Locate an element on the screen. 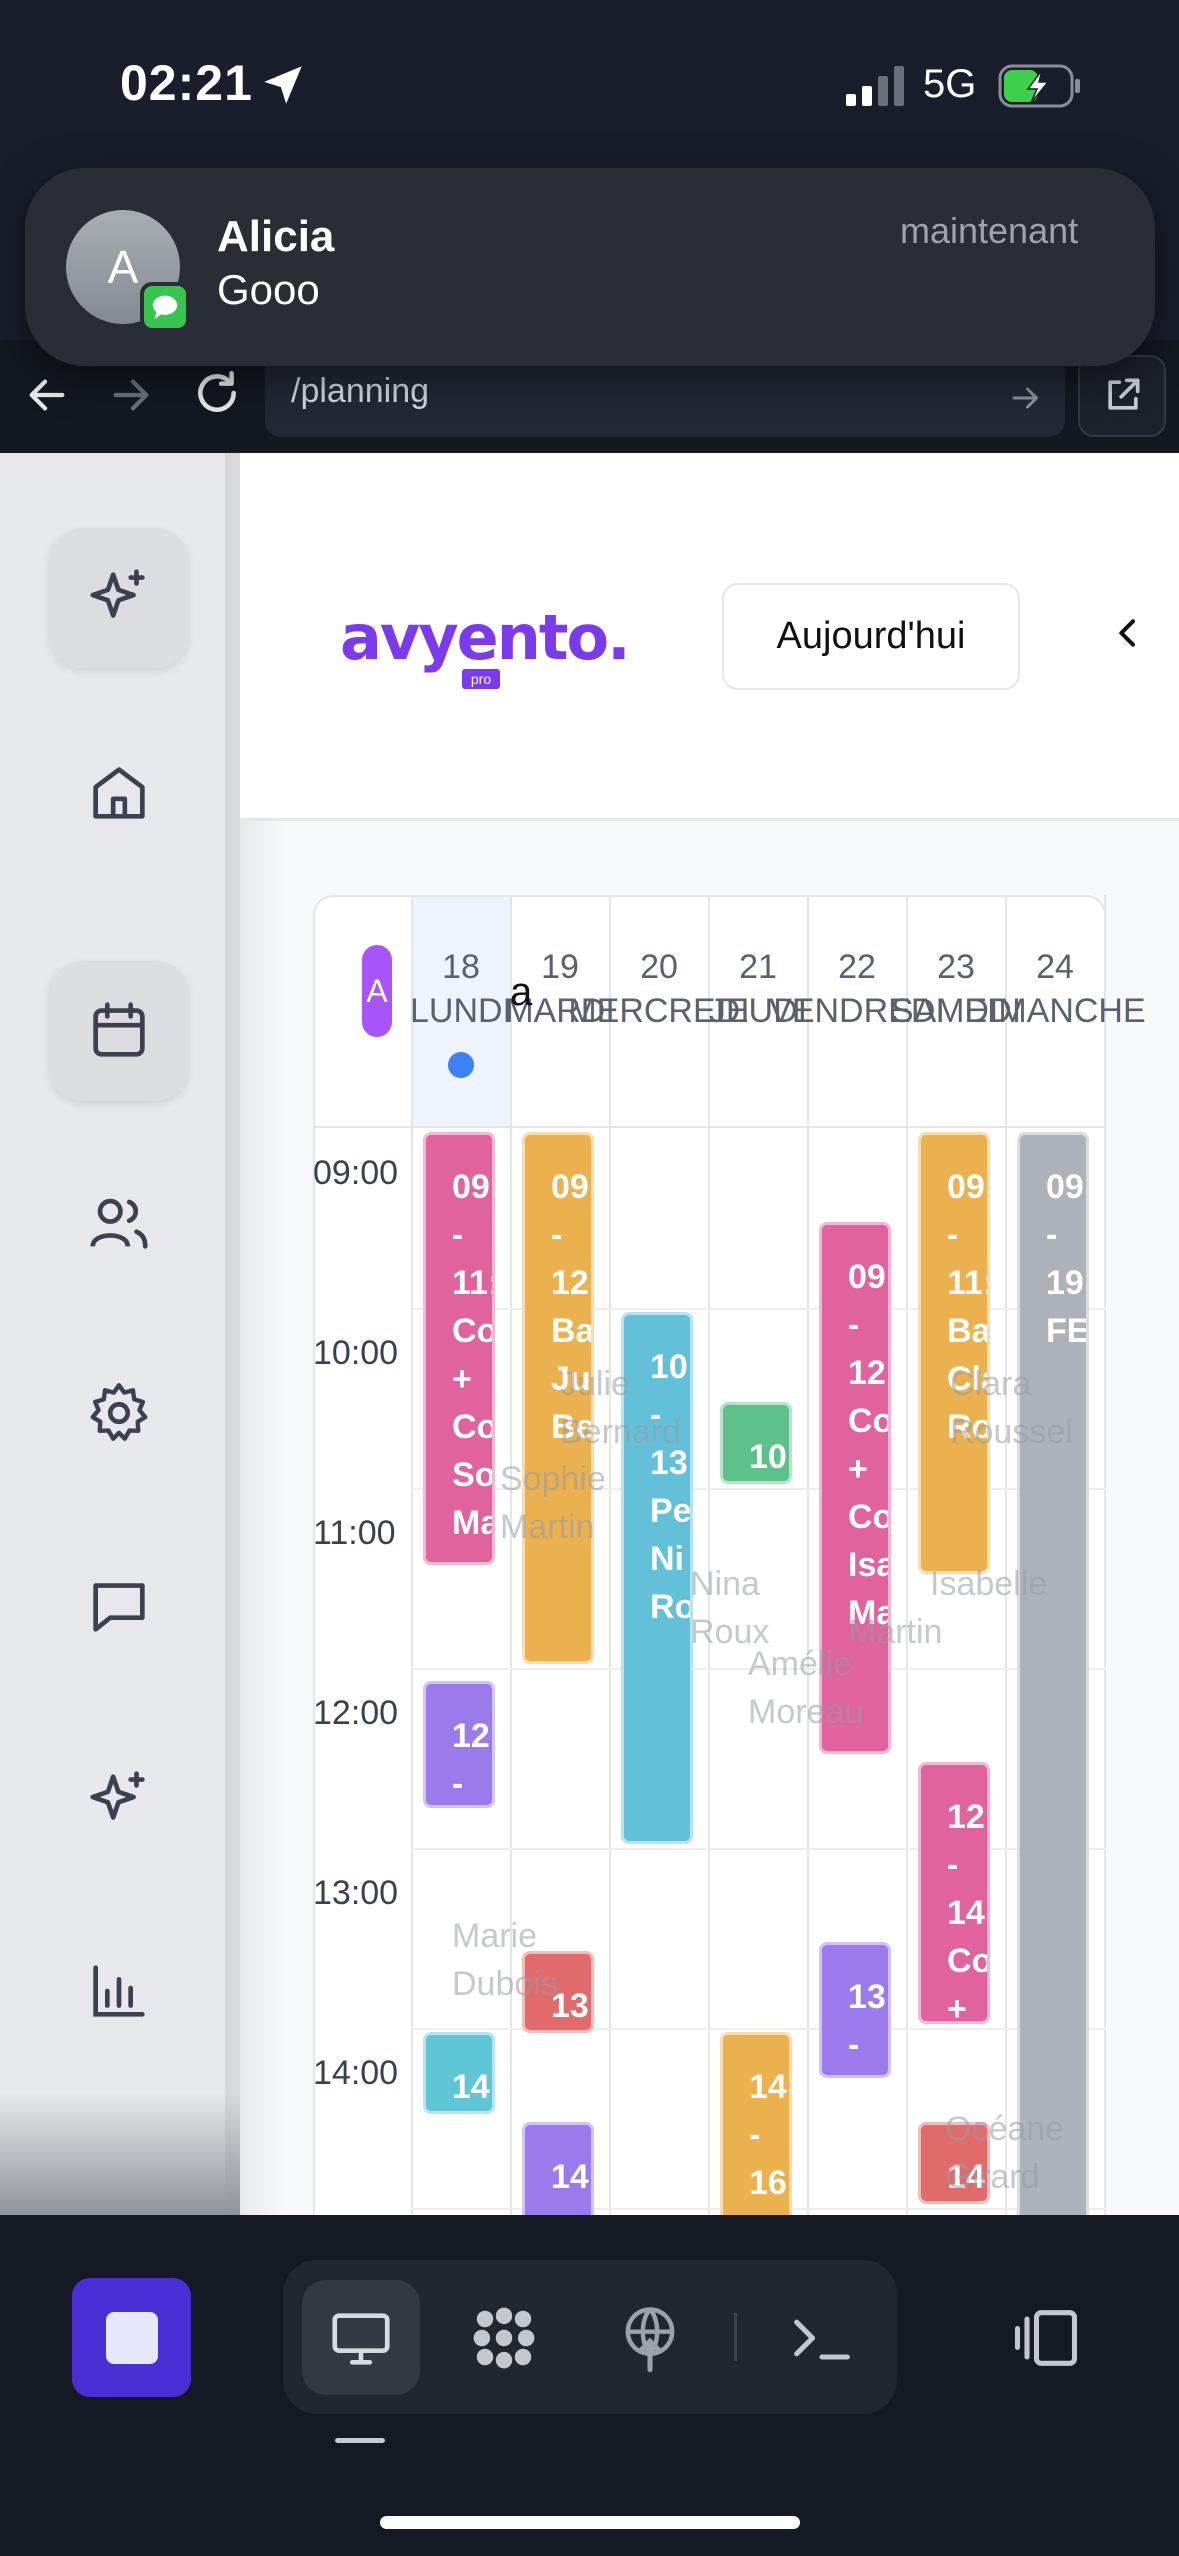 This screenshot has height=2556, width=1179. today-dot is located at coordinates (461, 1065).